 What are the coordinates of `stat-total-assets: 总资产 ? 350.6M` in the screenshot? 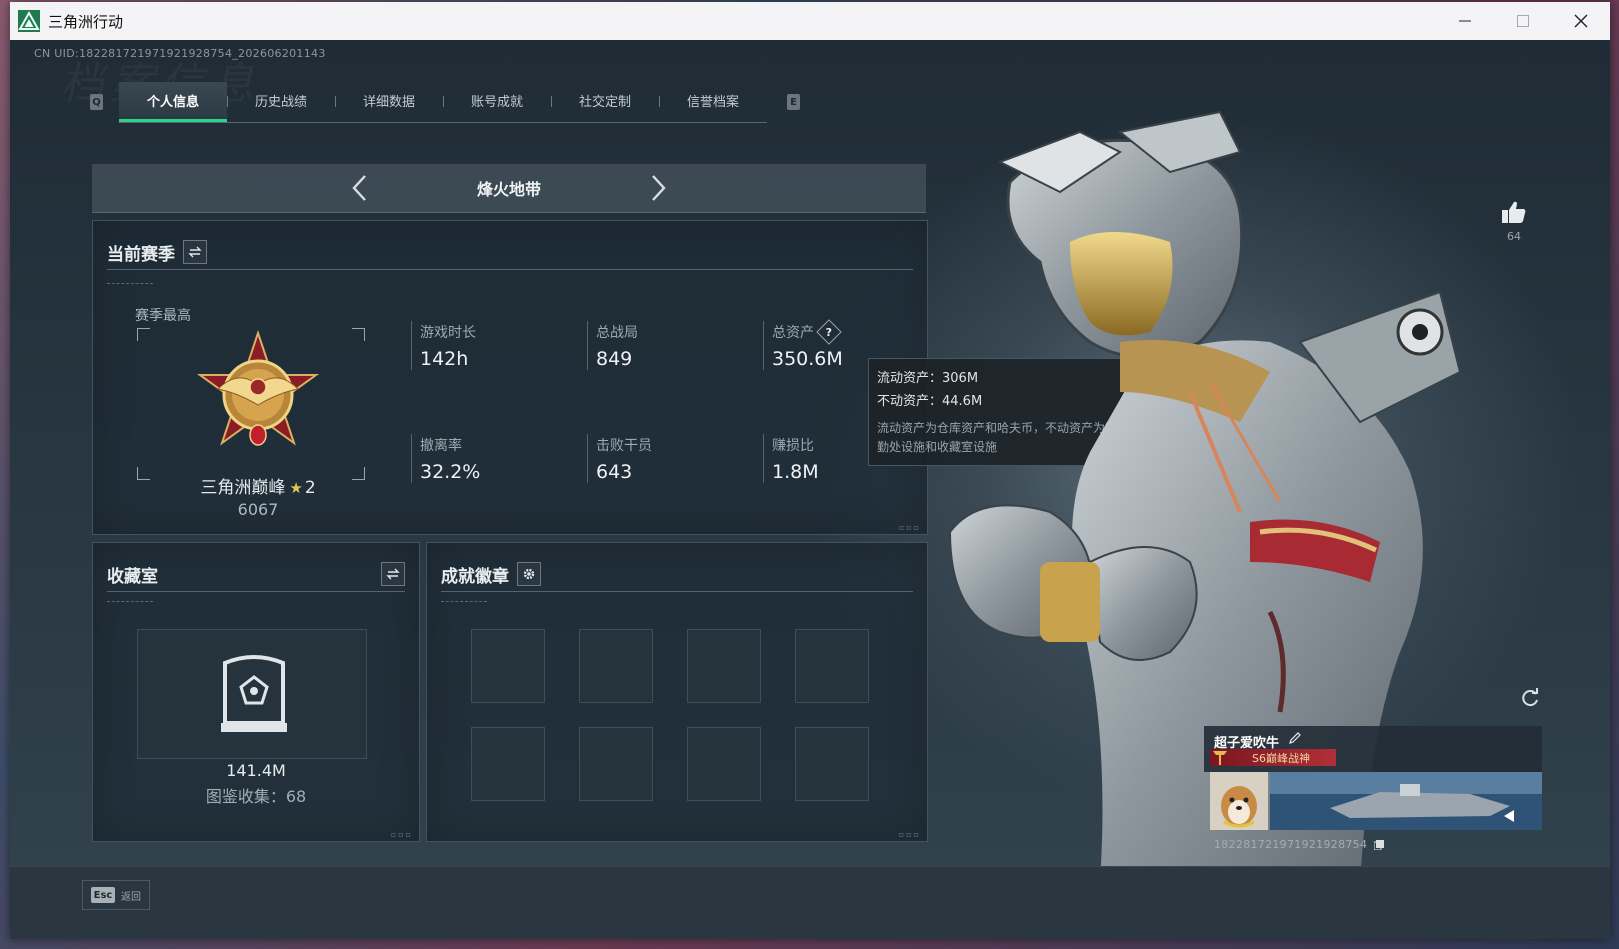 It's located at (803, 344).